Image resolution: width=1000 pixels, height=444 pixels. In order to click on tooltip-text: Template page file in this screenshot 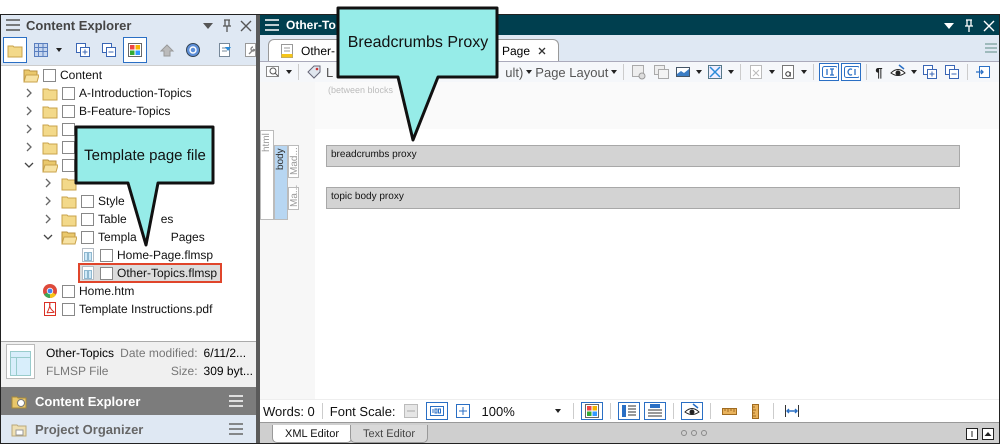, I will do `click(145, 156)`.